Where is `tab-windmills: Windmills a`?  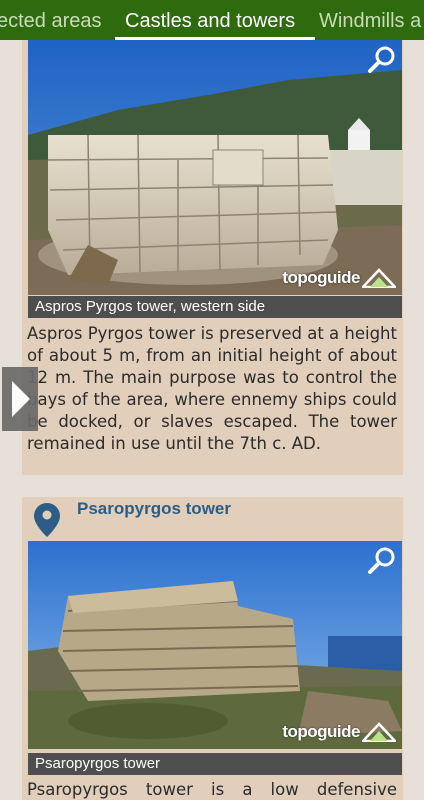
tab-windmills: Windmills a is located at coordinates (370, 20).